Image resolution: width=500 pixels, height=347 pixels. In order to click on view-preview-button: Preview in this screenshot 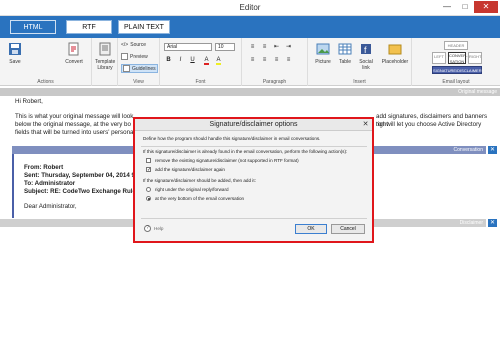, I will do `click(134, 56)`.